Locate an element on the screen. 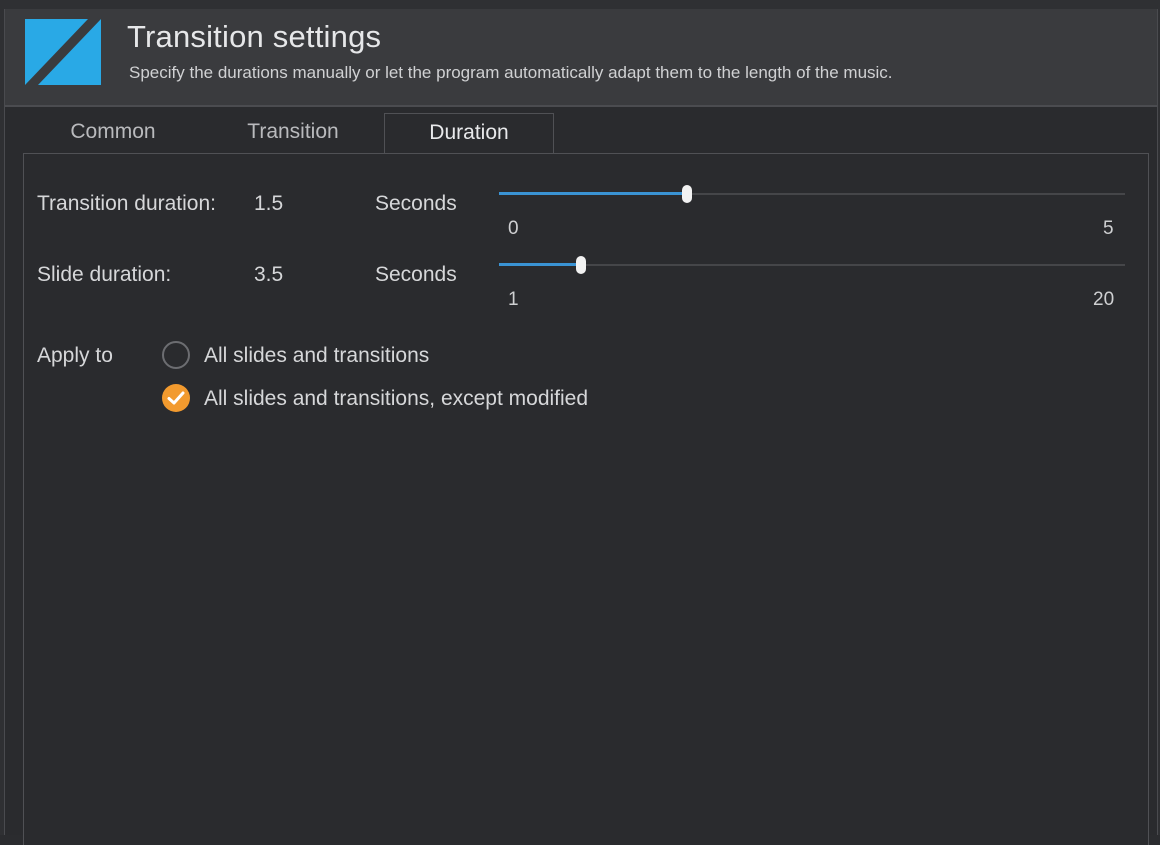  tab-transition: Transition is located at coordinates (293, 133).